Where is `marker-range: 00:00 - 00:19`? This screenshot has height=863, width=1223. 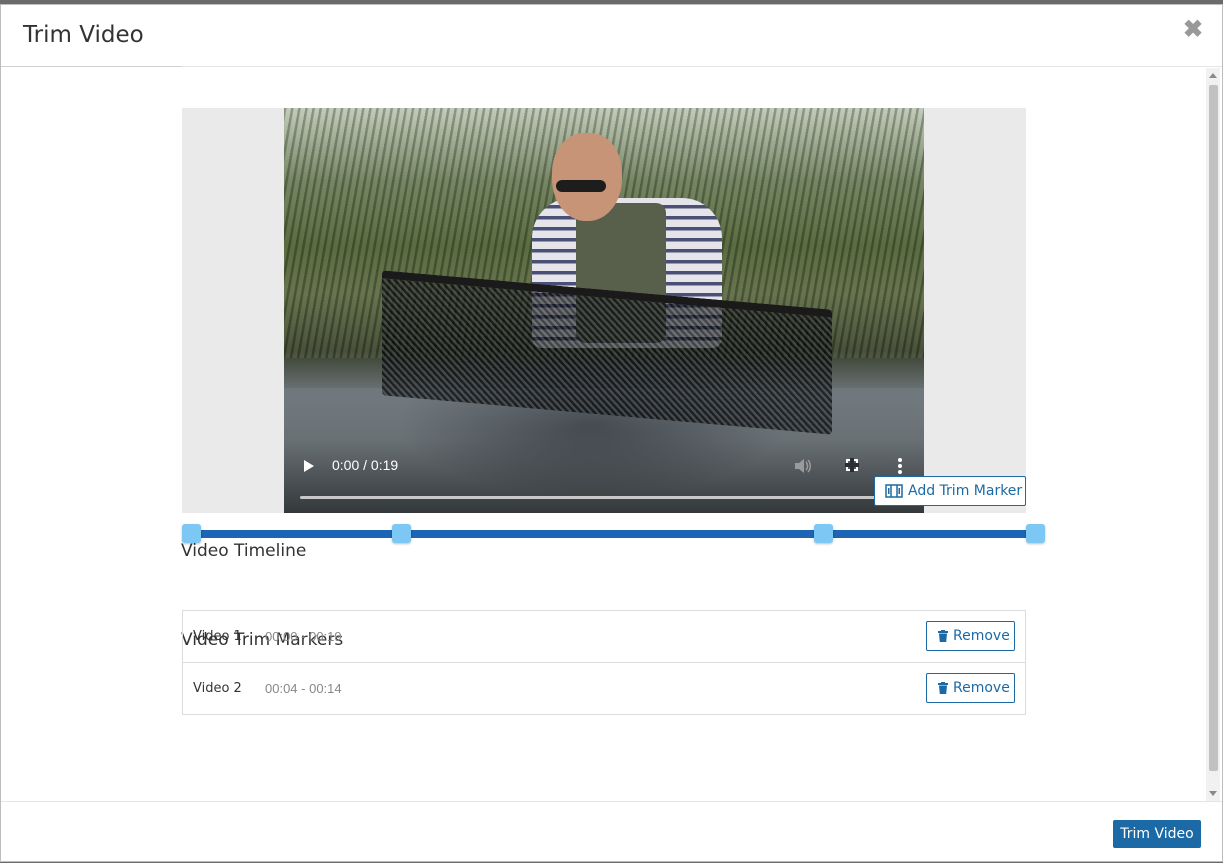 marker-range: 00:00 - 00:19 is located at coordinates (303, 636).